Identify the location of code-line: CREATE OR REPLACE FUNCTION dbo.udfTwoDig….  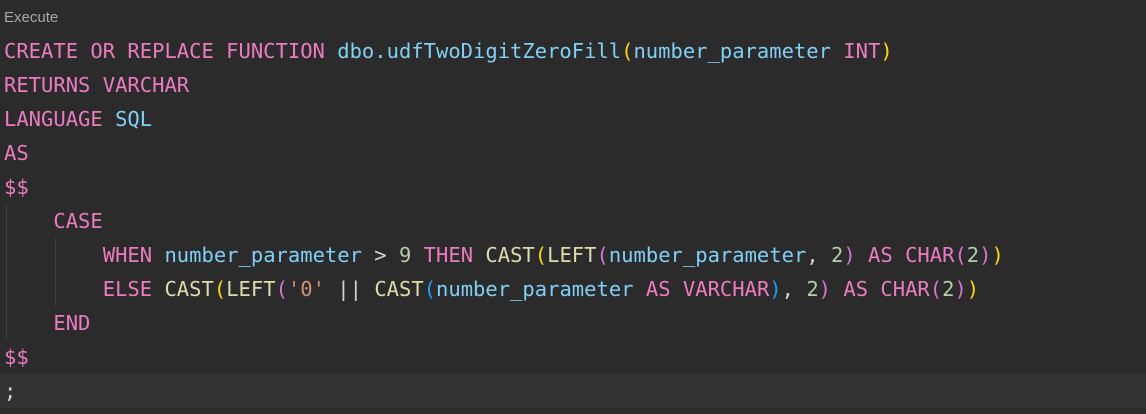
(575, 51).